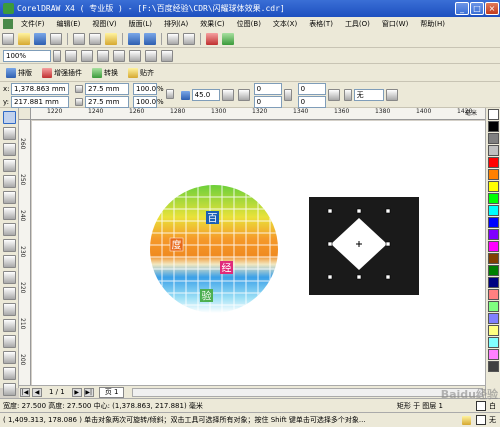 The height and width of the screenshot is (427, 500). What do you see at coordinates (9, 325) in the screenshot?
I see `connector-tool-icon` at bounding box center [9, 325].